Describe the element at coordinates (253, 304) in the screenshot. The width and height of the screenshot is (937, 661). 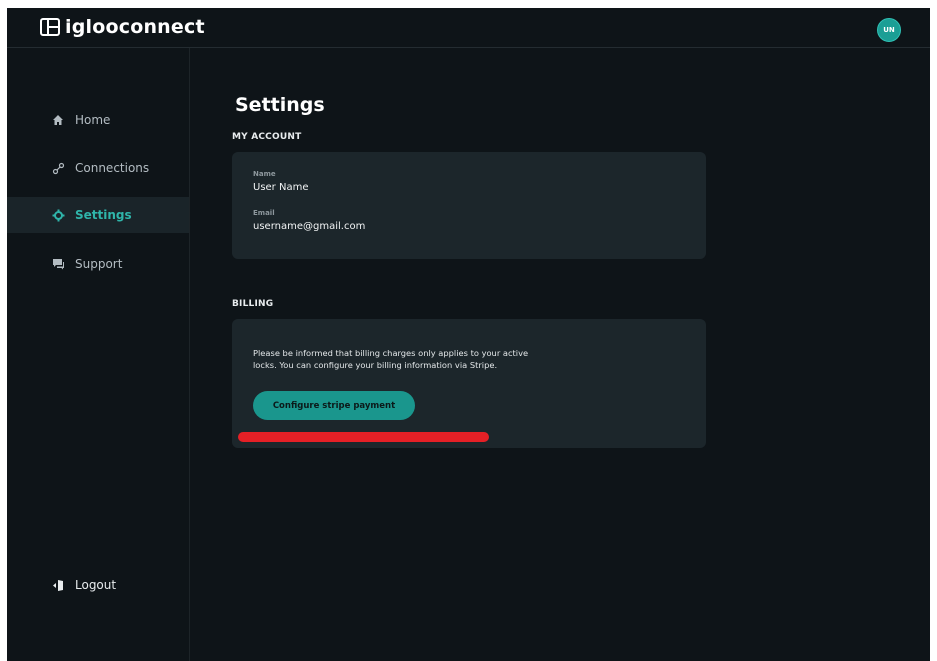
I see `billing-heading: BILLING` at that location.